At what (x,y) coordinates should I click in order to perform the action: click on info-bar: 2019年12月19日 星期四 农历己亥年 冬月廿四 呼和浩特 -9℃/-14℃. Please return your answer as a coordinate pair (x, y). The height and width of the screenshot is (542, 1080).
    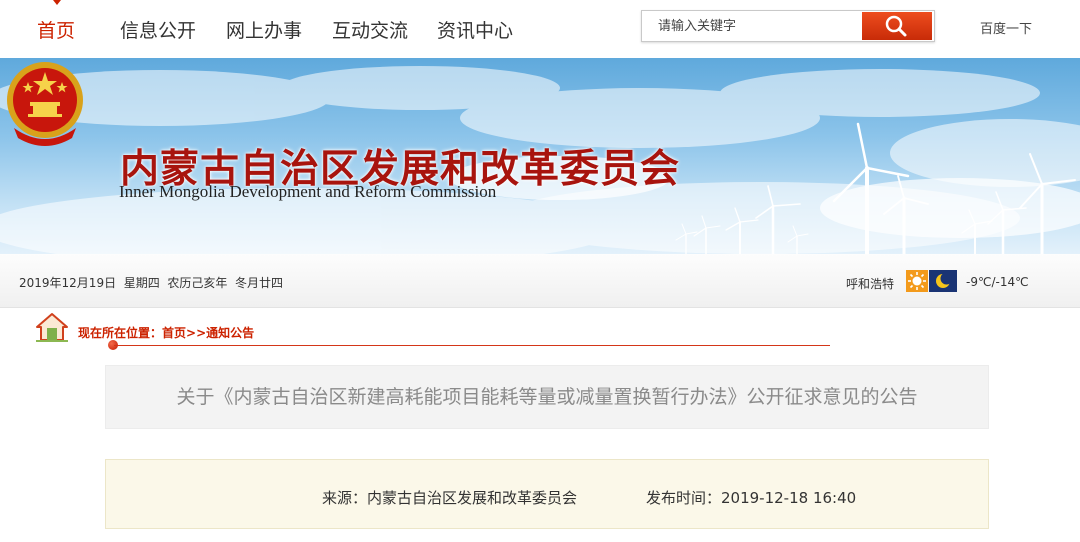
    Looking at the image, I should click on (540, 281).